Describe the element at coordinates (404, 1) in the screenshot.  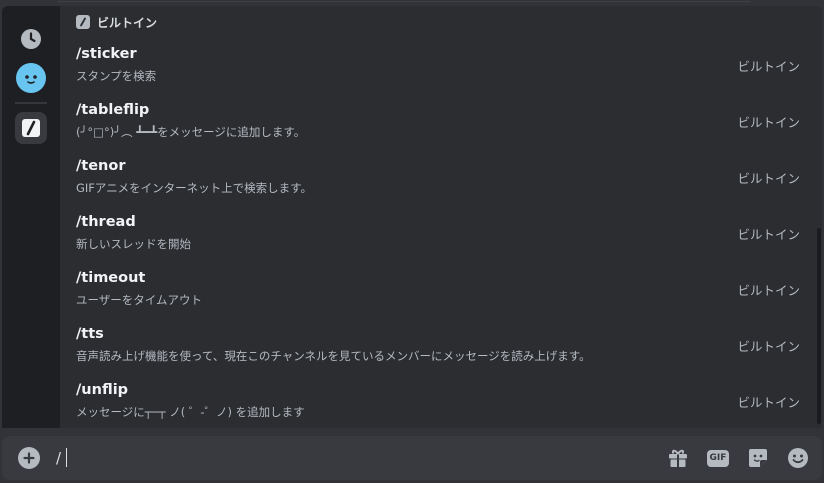
I see `hidden-message-edge` at that location.